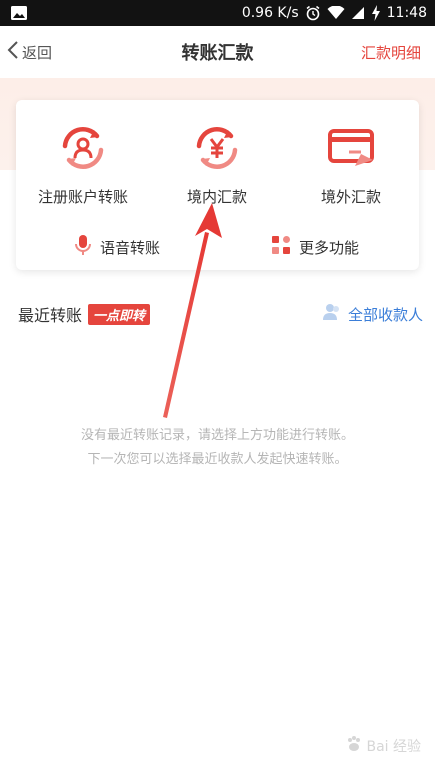 Image resolution: width=435 pixels, height=769 pixels. Describe the element at coordinates (313, 13) in the screenshot. I see `alarm-icon` at that location.